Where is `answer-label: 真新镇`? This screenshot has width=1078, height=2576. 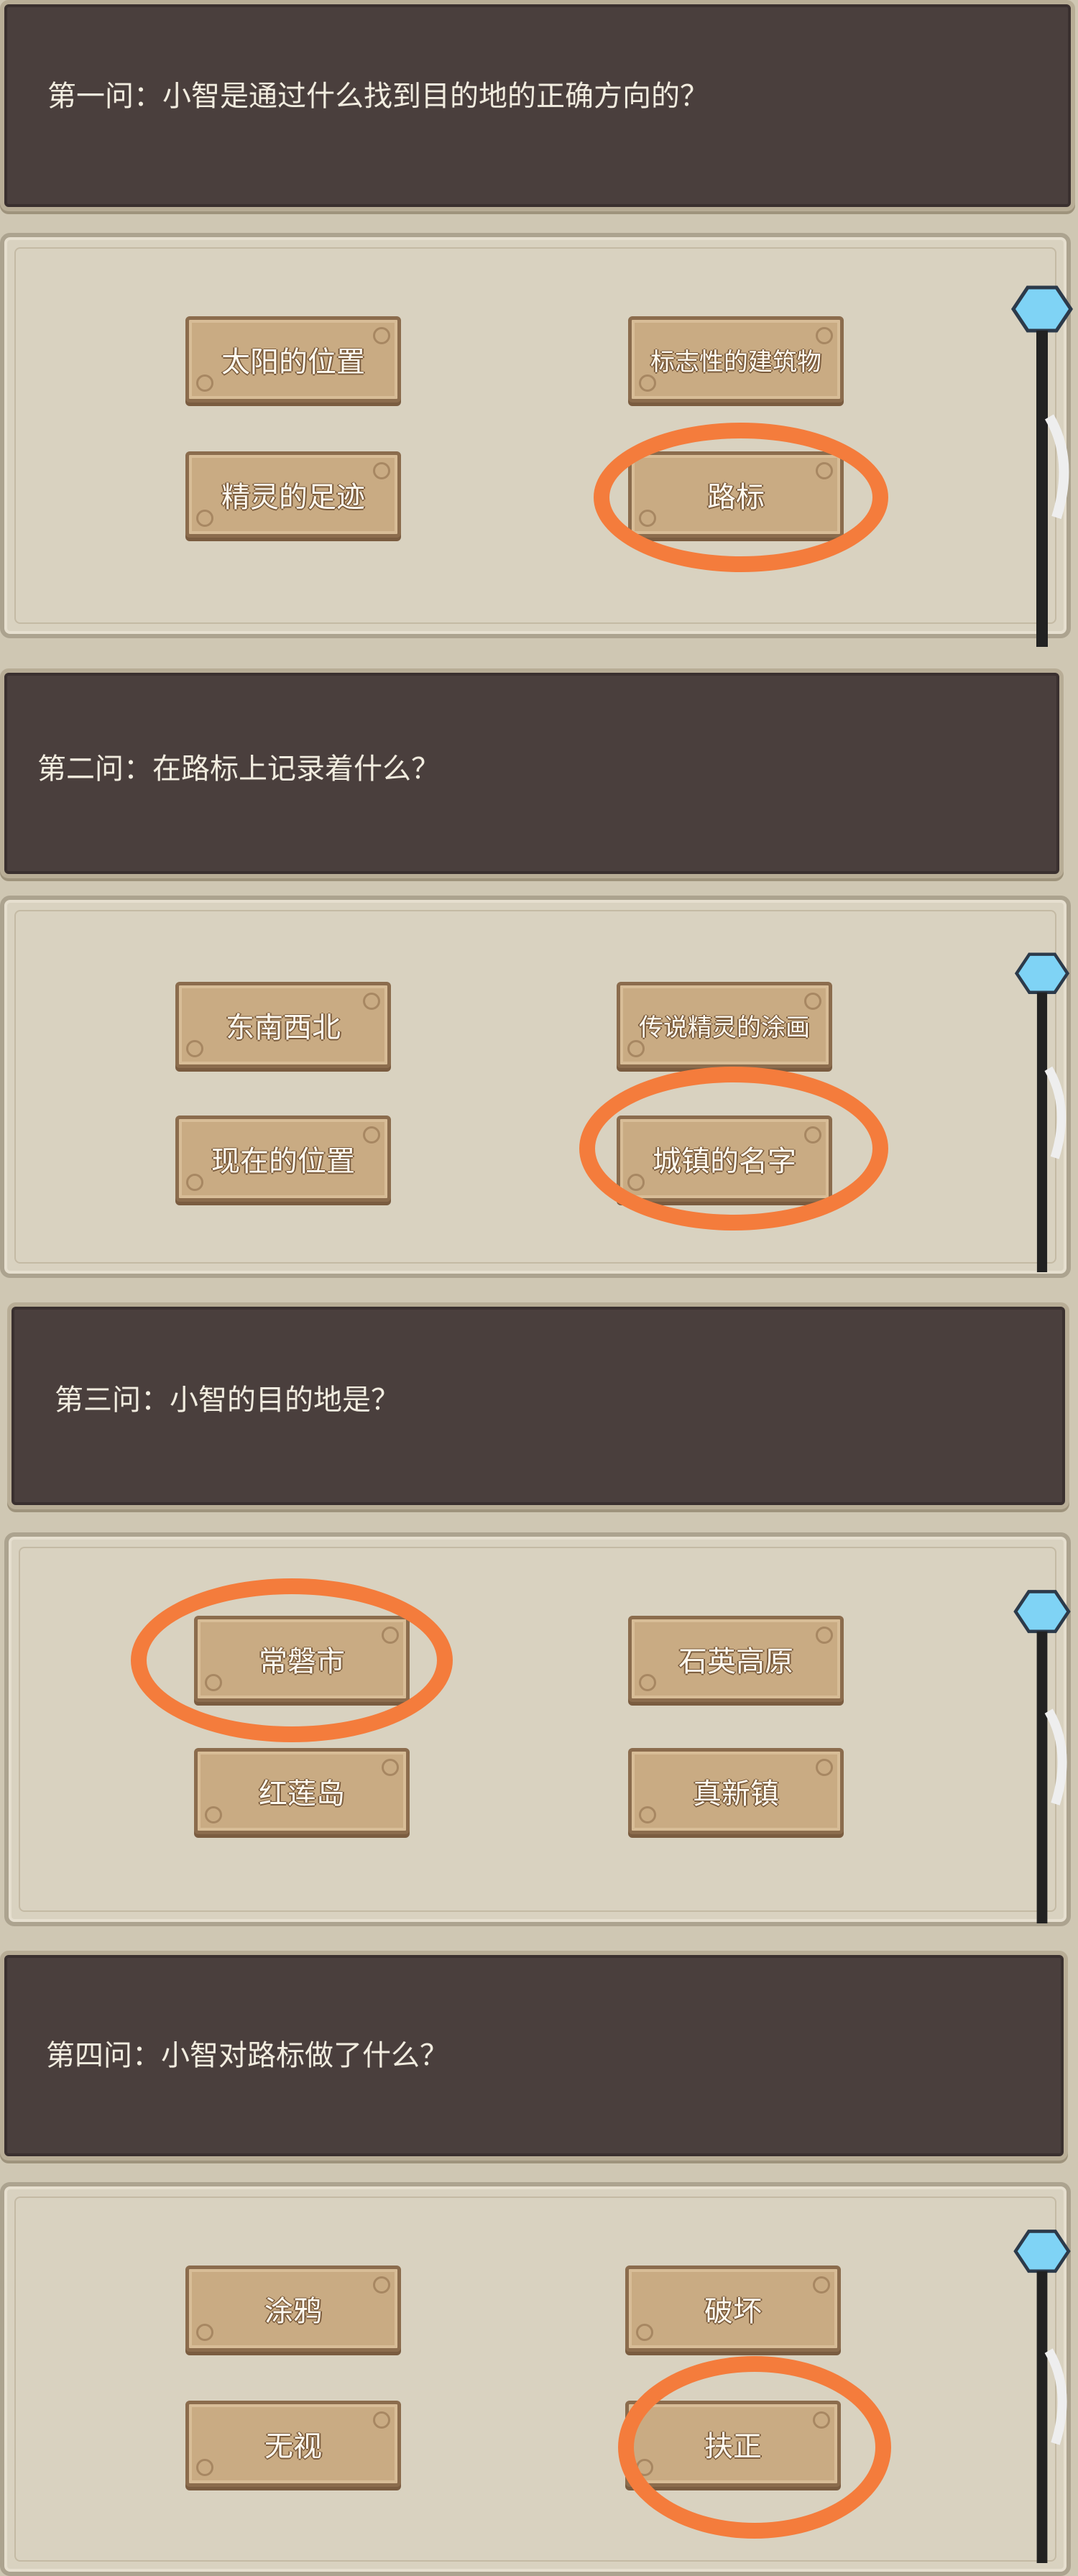 answer-label: 真新镇 is located at coordinates (736, 1794).